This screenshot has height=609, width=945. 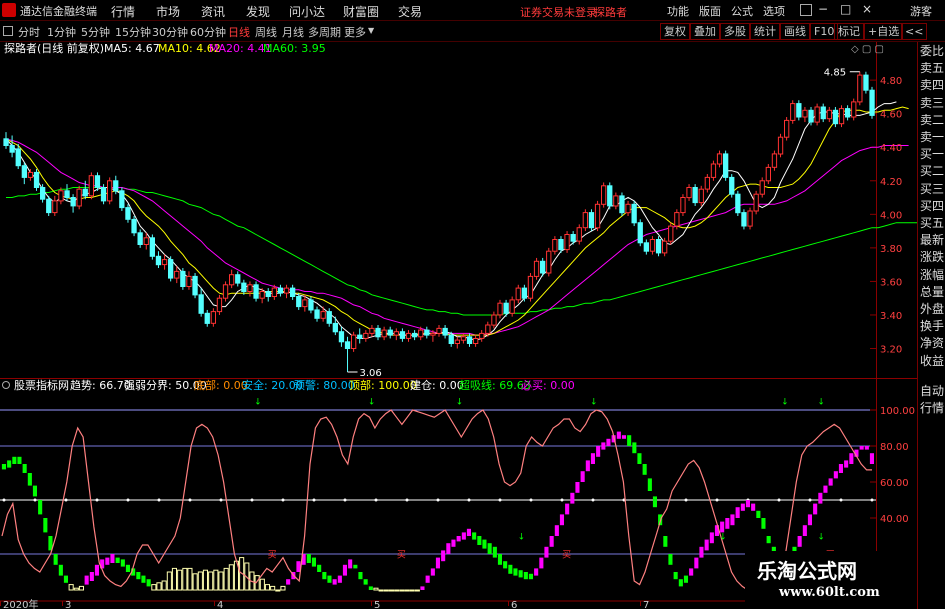 What do you see at coordinates (266, 32) in the screenshot?
I see `period-weekly: 周线` at bounding box center [266, 32].